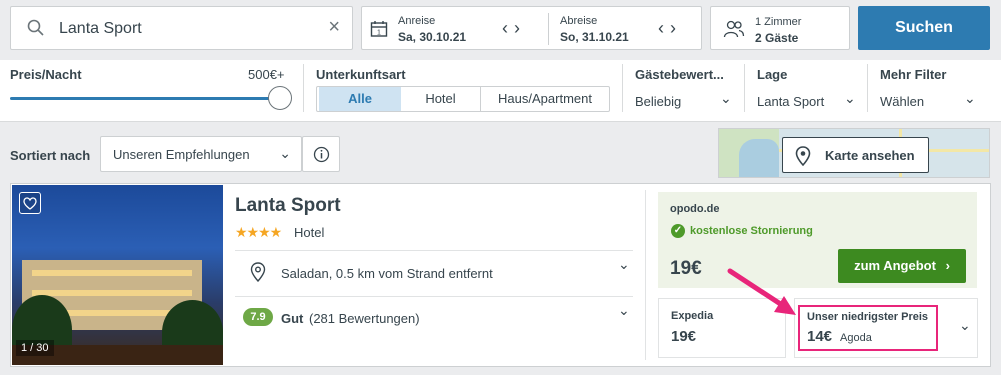 The image size is (1001, 375). I want to click on svg-text: 1, so click(379, 33).